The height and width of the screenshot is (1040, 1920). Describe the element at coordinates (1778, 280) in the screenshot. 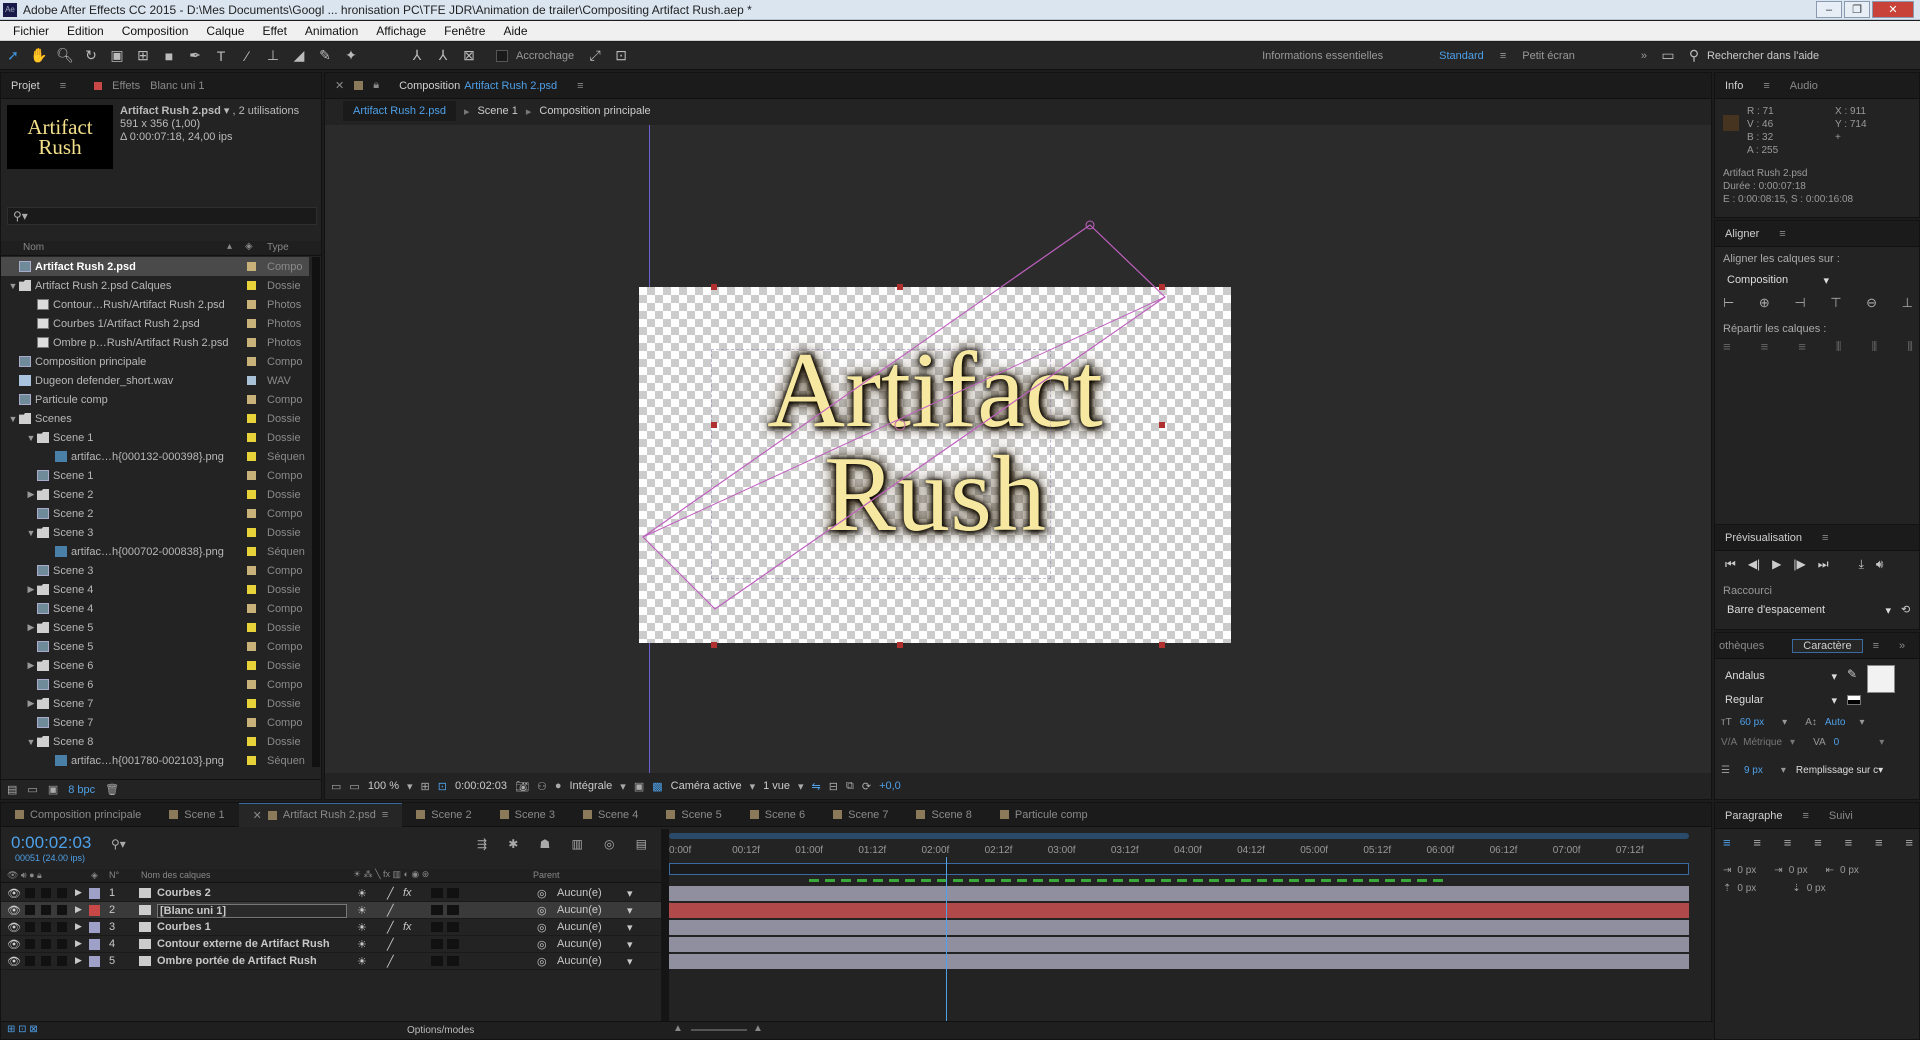

I see `align-to-select: Composition ▾` at that location.